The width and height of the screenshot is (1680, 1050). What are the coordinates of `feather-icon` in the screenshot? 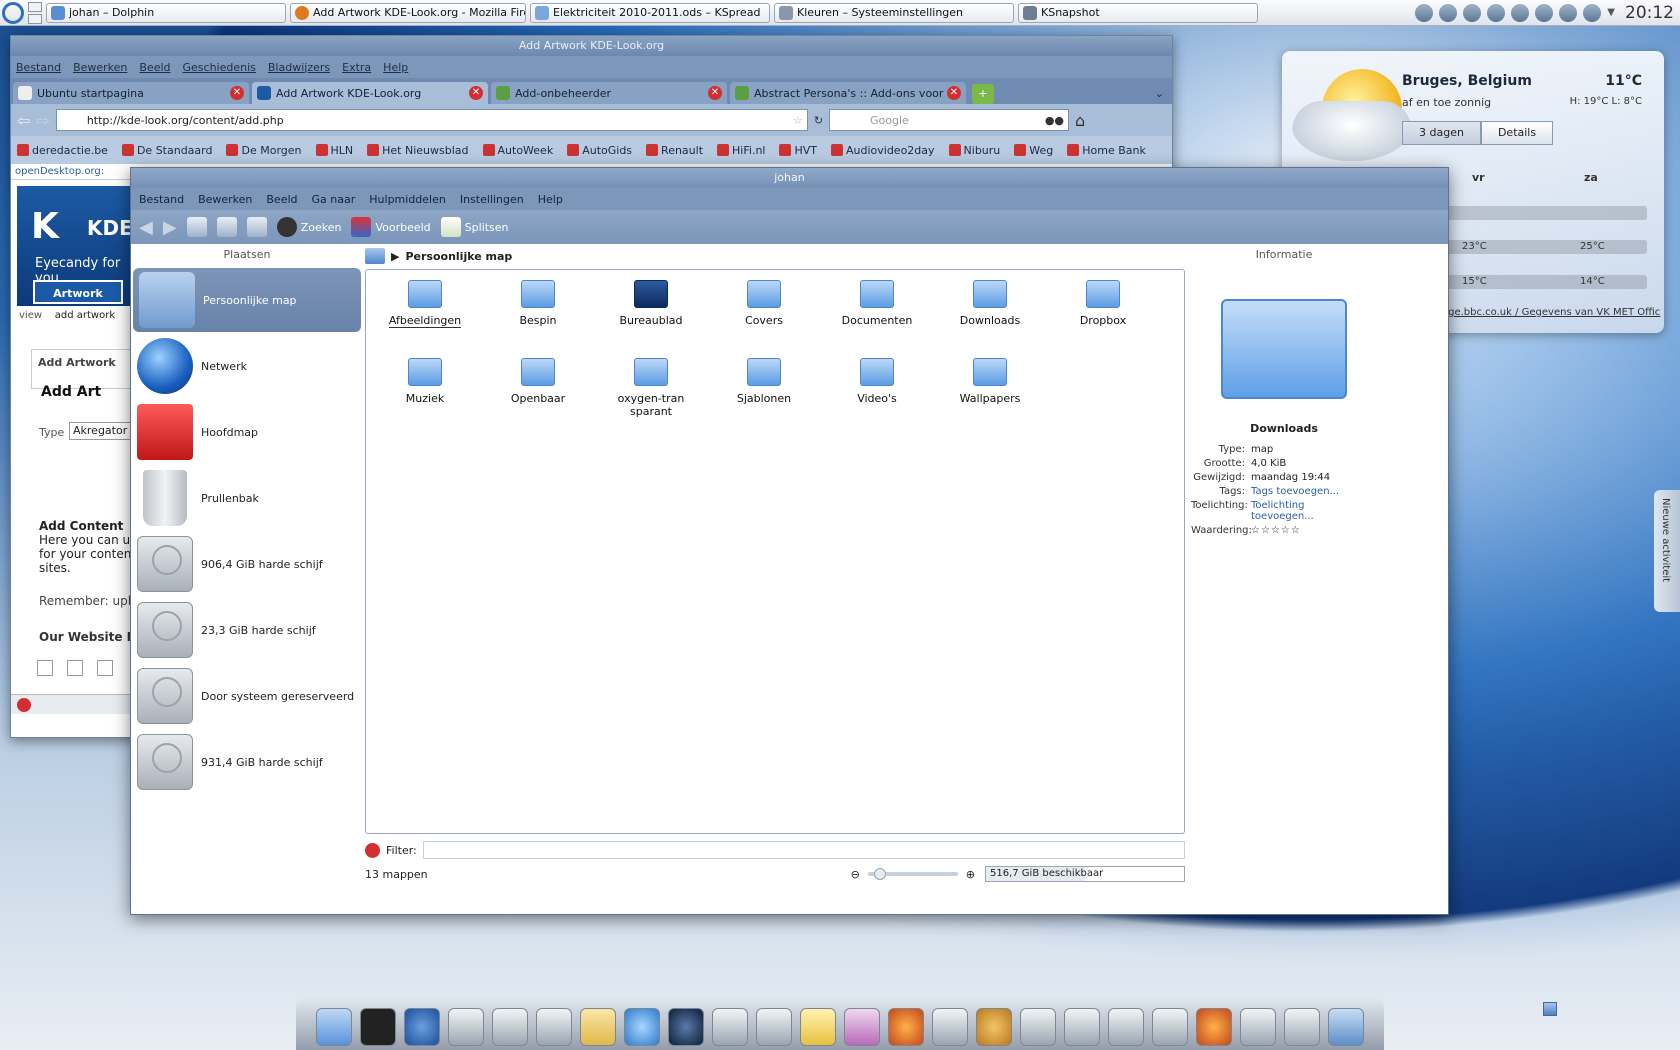 It's located at (510, 1027).